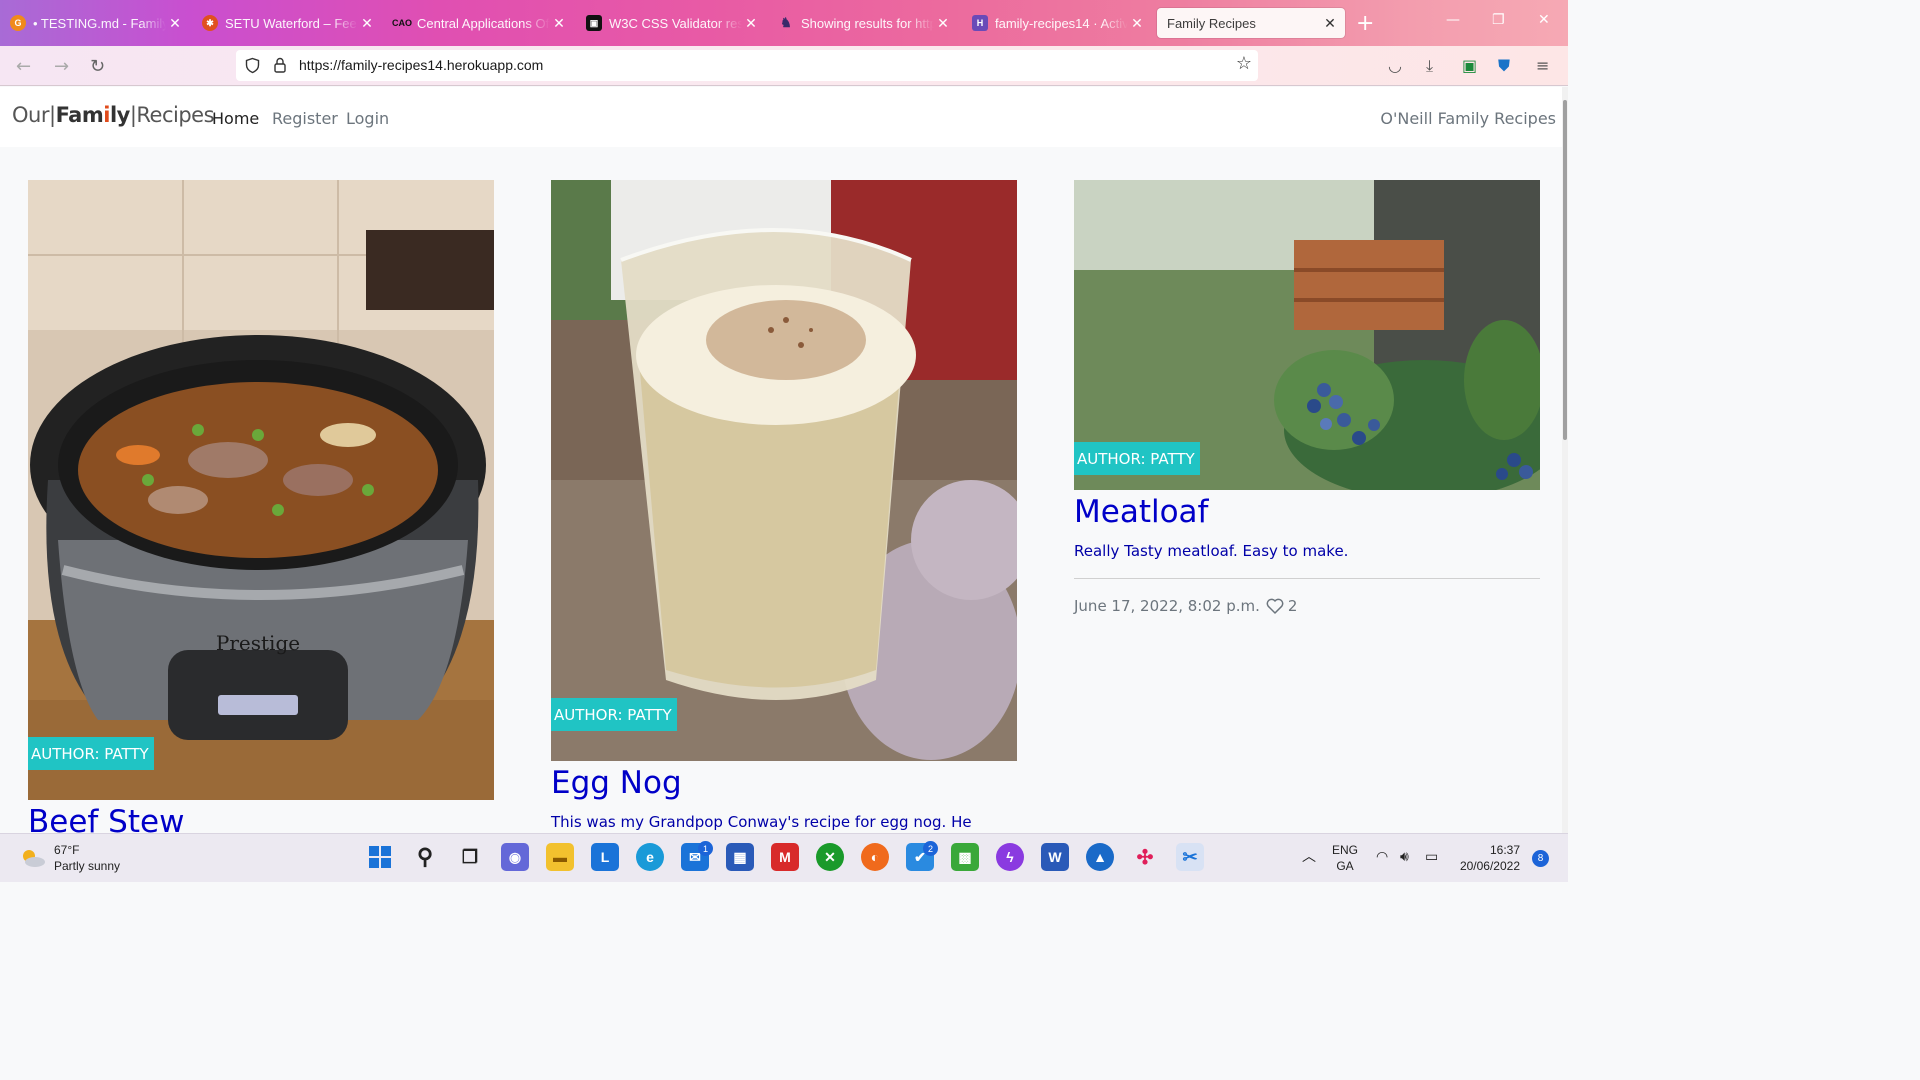 This screenshot has width=1920, height=1080. What do you see at coordinates (23, 66) in the screenshot?
I see `back-icon: ←` at bounding box center [23, 66].